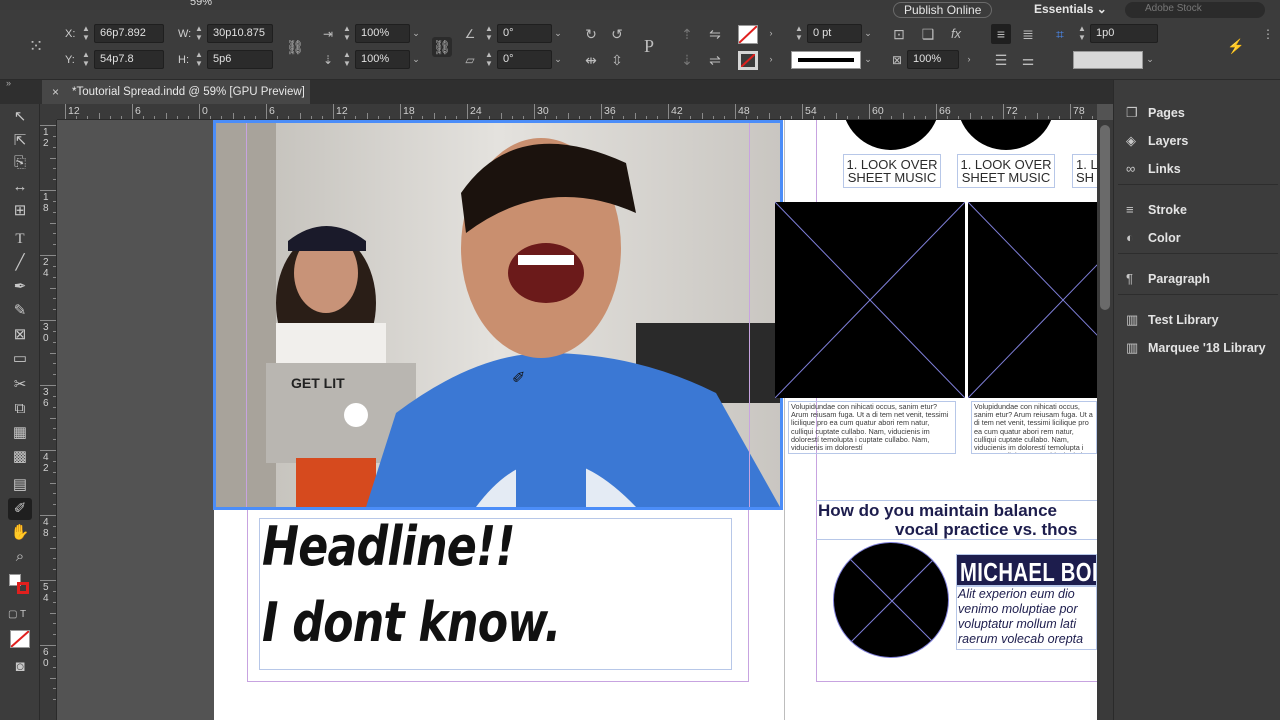 This screenshot has height=720, width=1280. Describe the element at coordinates (892, 171) in the screenshot. I see `step-caption-1: 1. LOOK OVER SHEET MUSIC` at that location.